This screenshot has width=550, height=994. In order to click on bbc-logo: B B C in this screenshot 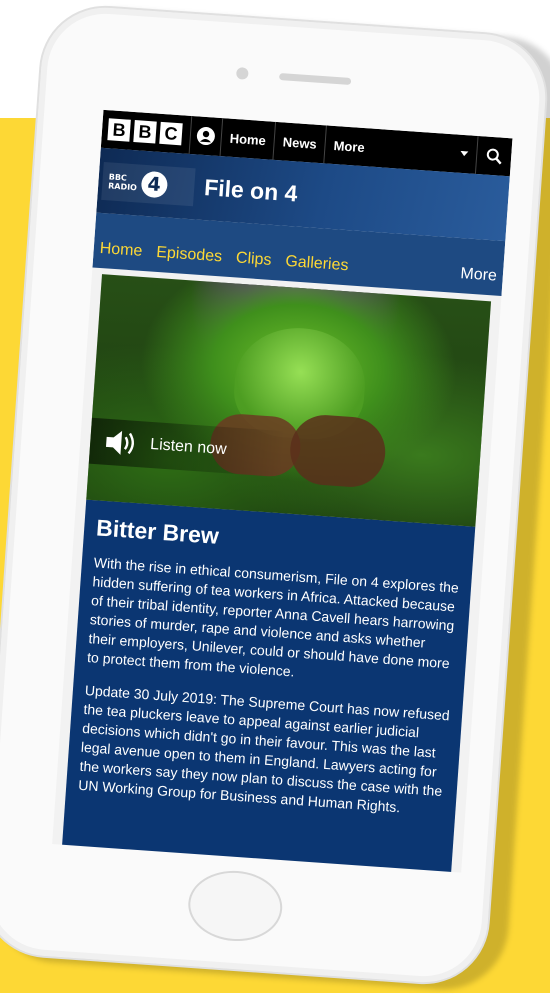, I will do `click(142, 132)`.